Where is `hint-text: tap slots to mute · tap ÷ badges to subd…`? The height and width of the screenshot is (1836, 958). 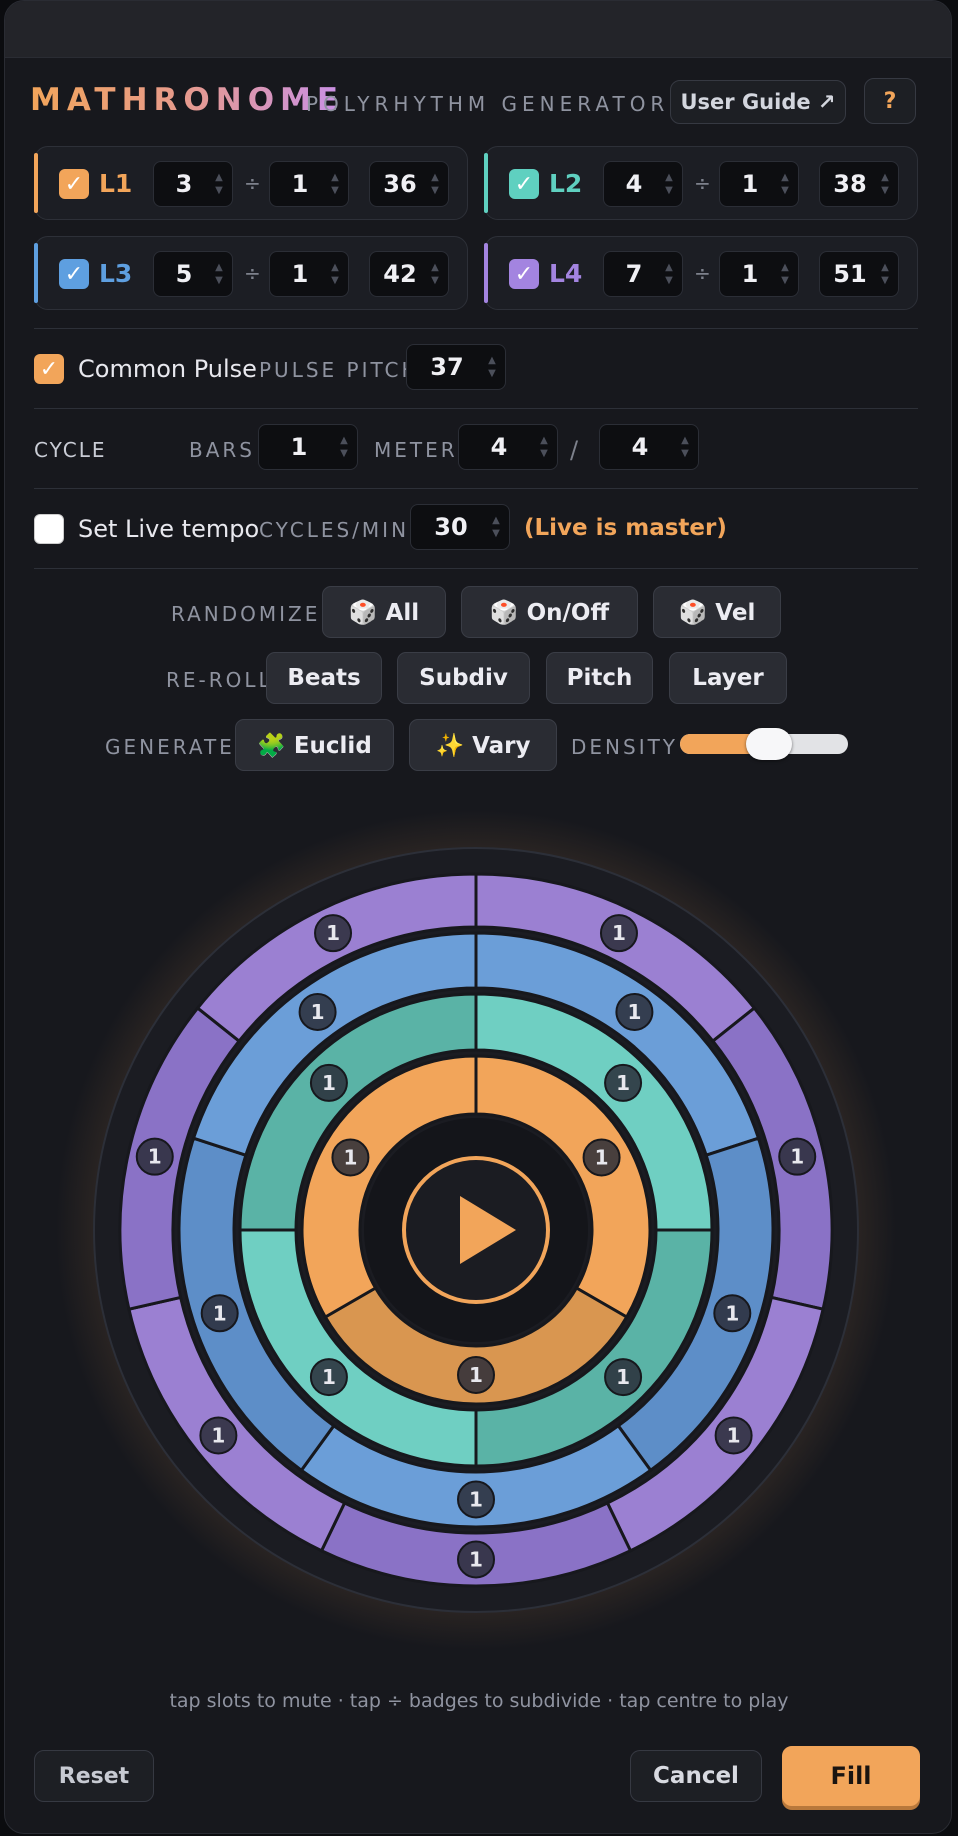
hint-text: tap slots to mute · tap ÷ badges to subd… is located at coordinates (479, 1701).